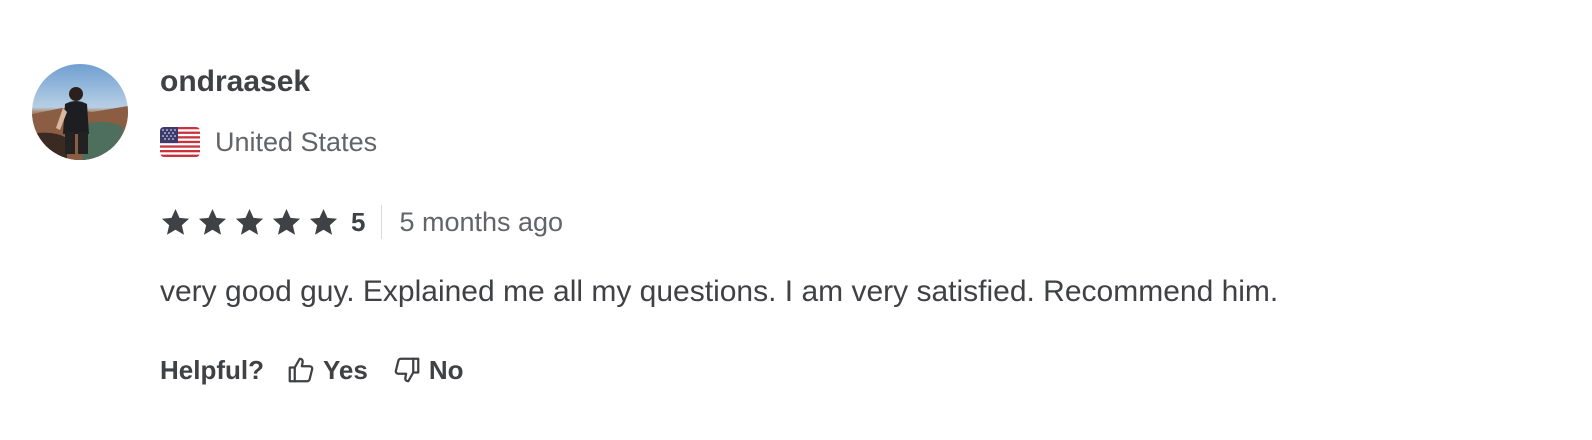 The width and height of the screenshot is (1592, 440). I want to click on helpful-yes-button: Yes, so click(327, 370).